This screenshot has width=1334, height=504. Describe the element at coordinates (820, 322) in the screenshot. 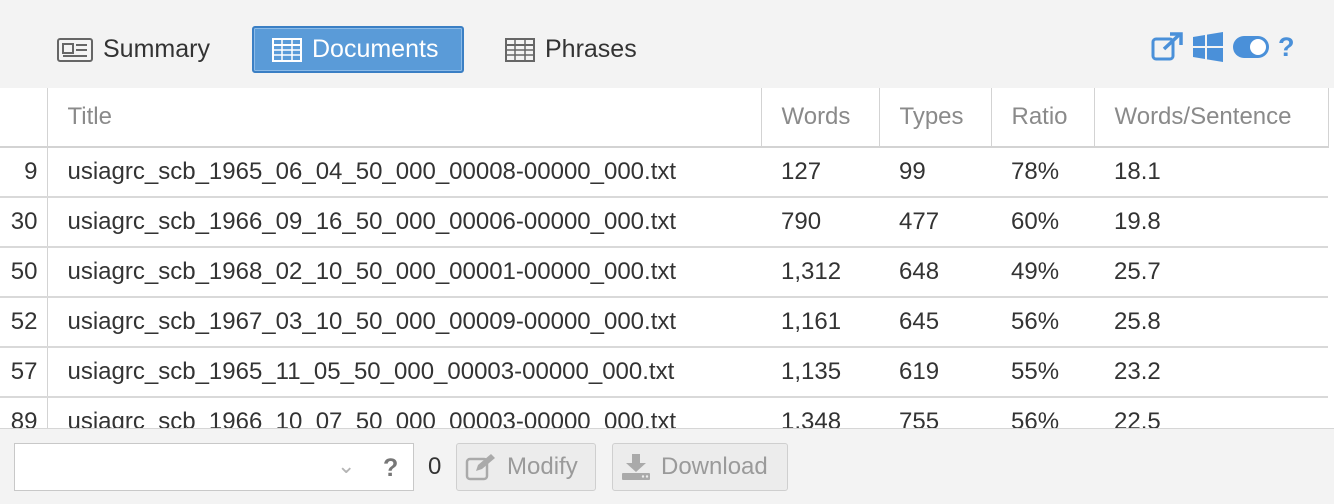

I see `row-words: 1,161` at that location.